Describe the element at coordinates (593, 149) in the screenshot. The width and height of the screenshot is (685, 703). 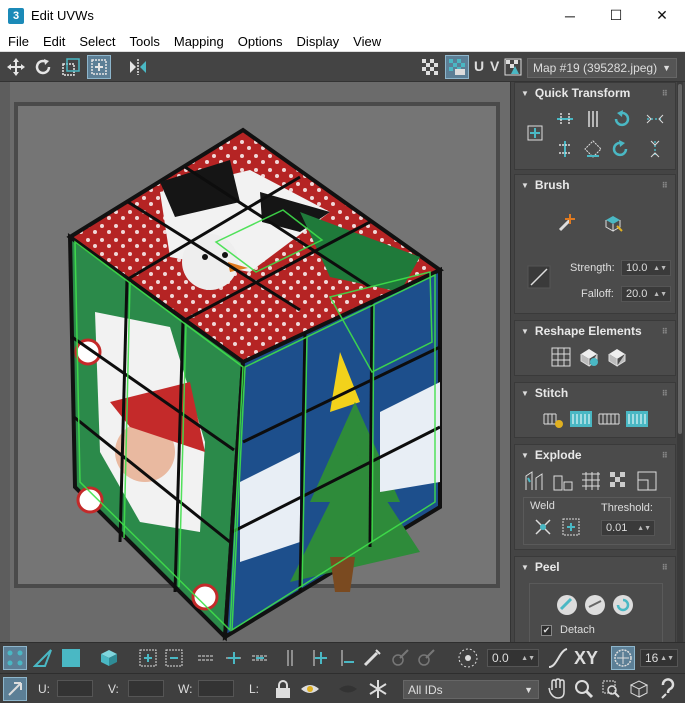
I see `straighten-icon` at that location.